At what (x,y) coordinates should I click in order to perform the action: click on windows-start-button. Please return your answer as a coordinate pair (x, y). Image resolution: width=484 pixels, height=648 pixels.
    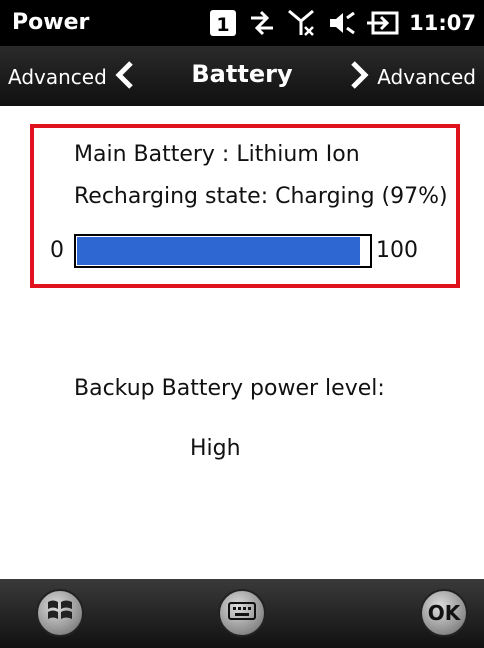
    Looking at the image, I should click on (60, 613).